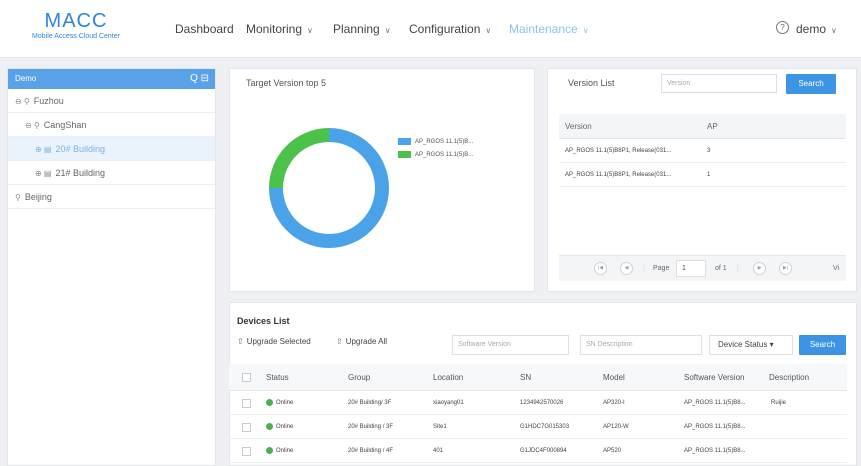 This screenshot has height=466, width=861. What do you see at coordinates (702, 151) in the screenshot?
I see `table-row: AP_RGOS 11.1(5)B8P1, Release(031... 3` at bounding box center [702, 151].